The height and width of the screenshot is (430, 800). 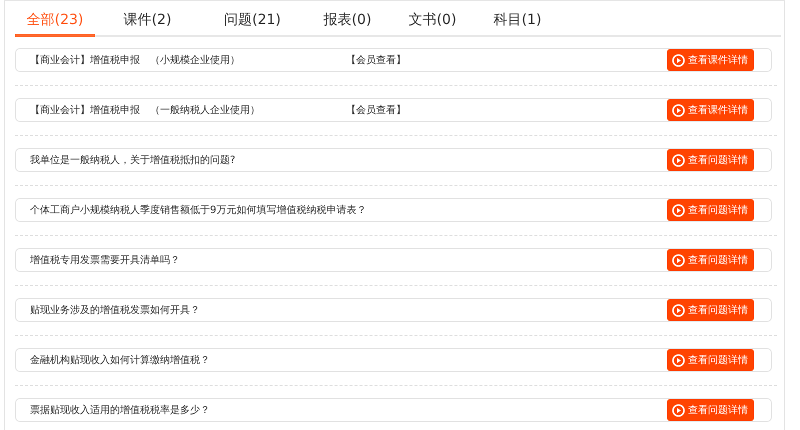 I want to click on item-title: 【商业会计】增值税申报 （小规模企业使用）, so click(x=135, y=60).